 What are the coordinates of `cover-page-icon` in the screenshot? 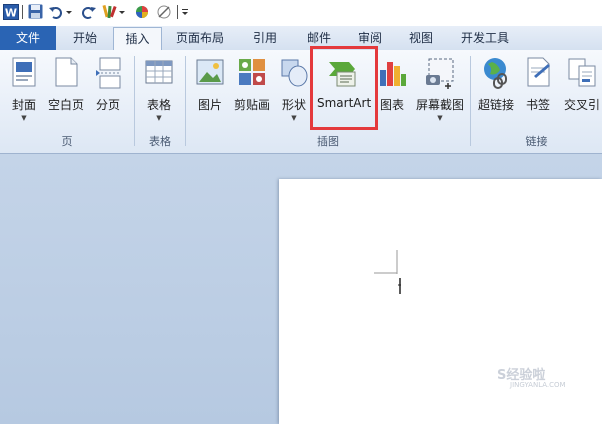 It's located at (24, 72).